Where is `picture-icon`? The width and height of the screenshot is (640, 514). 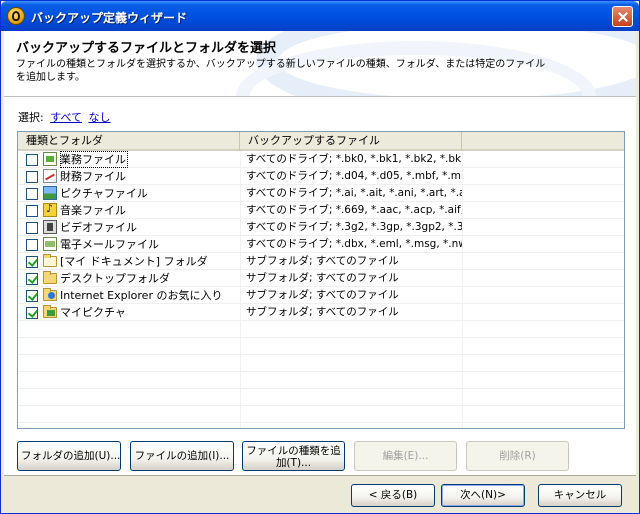 picture-icon is located at coordinates (50, 193).